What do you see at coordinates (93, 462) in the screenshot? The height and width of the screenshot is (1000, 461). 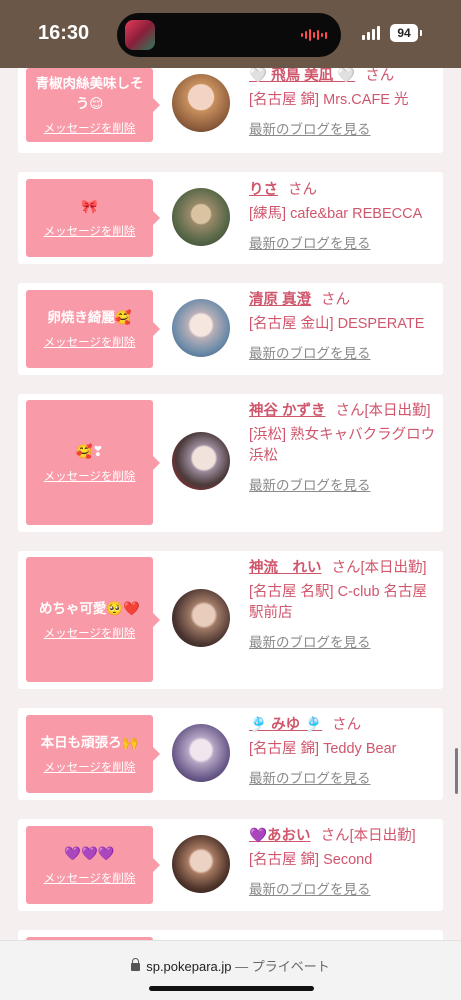 I see `message-bubble: 🥰❣ メッセージを削除` at bounding box center [93, 462].